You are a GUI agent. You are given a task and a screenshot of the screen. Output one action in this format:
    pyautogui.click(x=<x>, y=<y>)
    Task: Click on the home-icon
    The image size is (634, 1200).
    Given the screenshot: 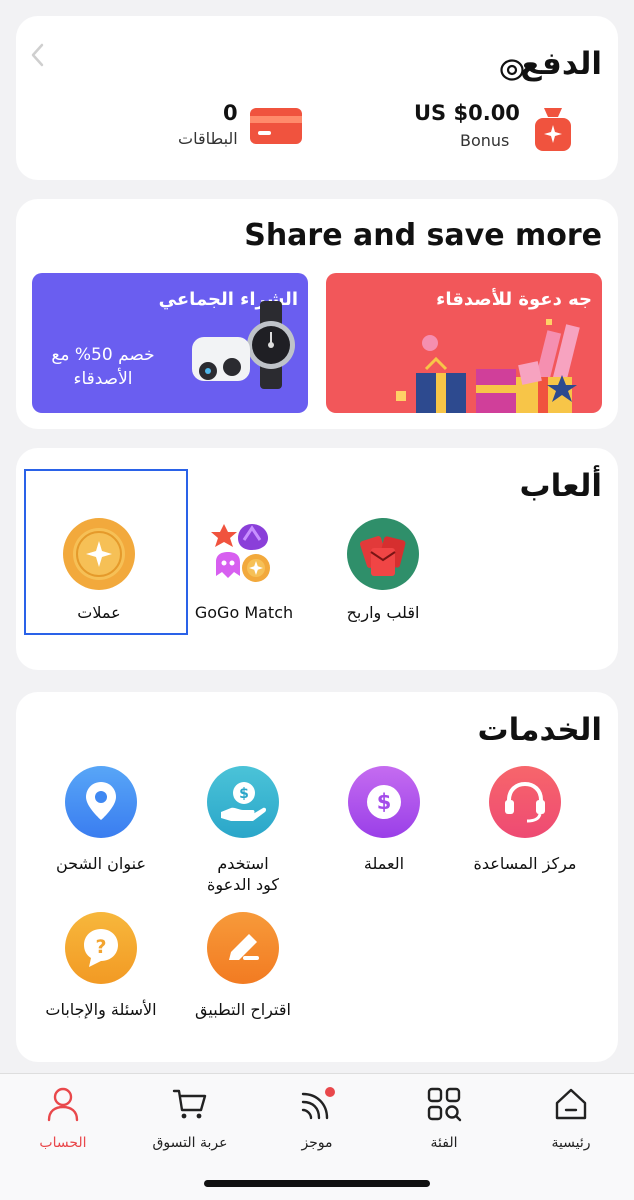 What is the action you would take?
    pyautogui.click(x=571, y=1104)
    